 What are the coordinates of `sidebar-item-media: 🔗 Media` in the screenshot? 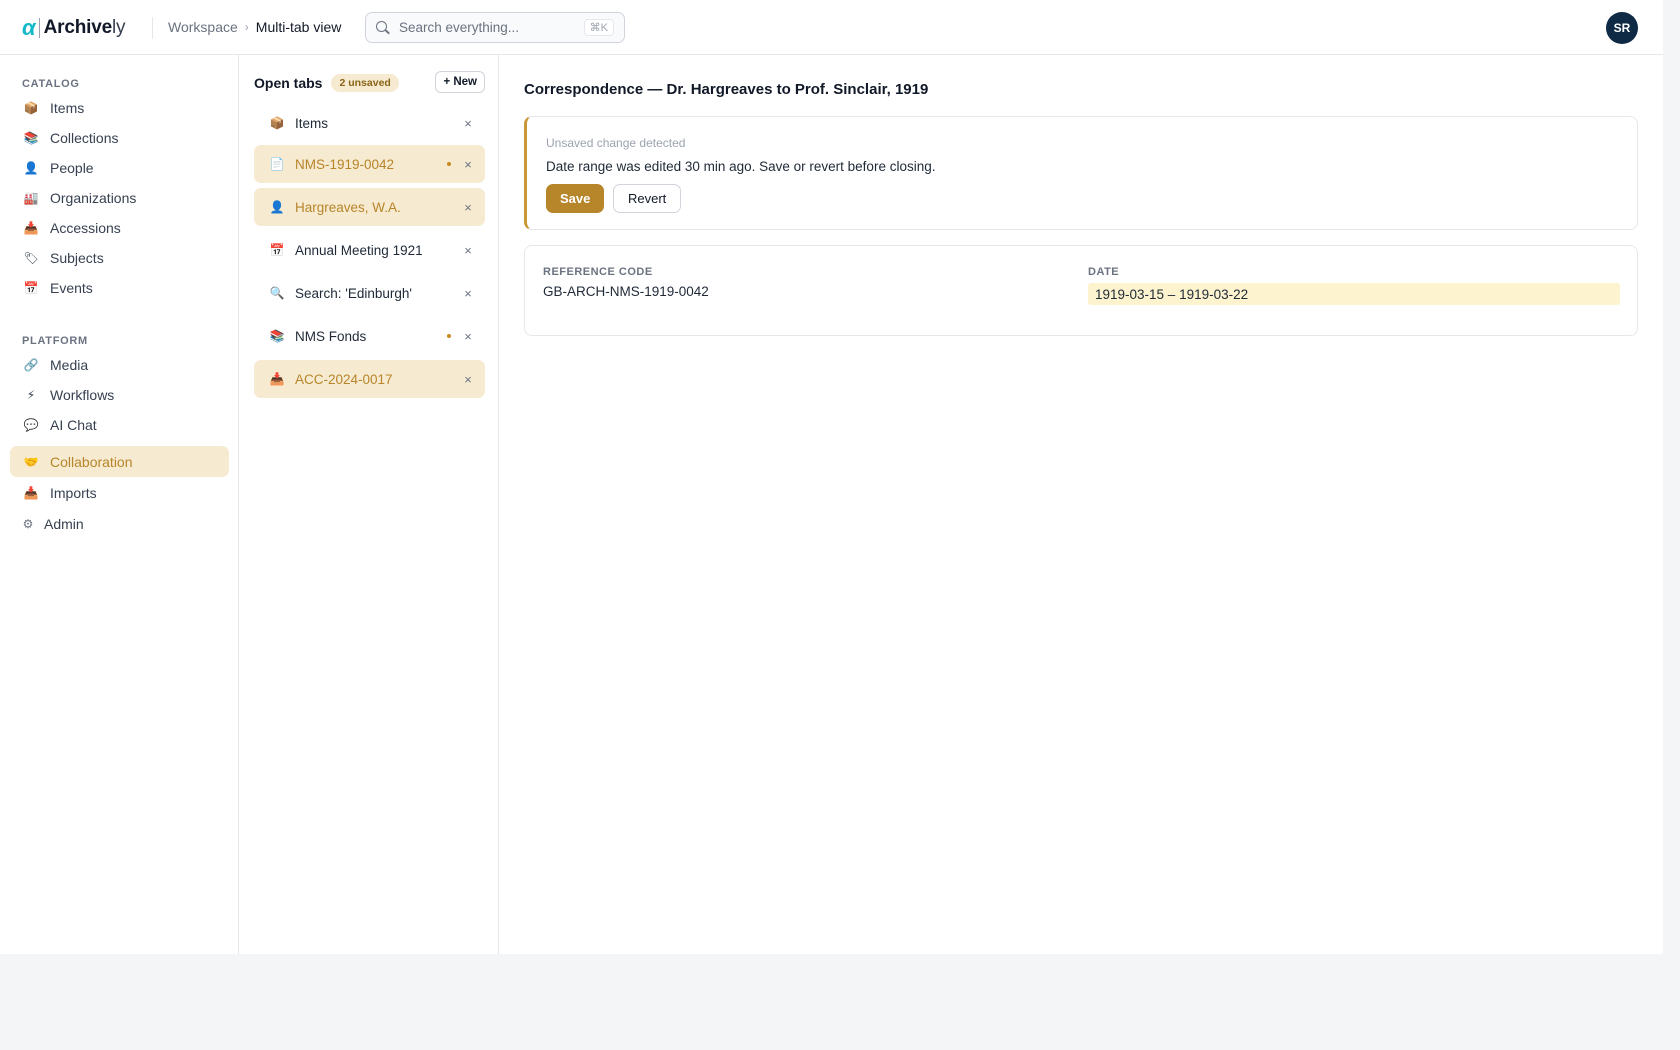 It's located at (119, 364).